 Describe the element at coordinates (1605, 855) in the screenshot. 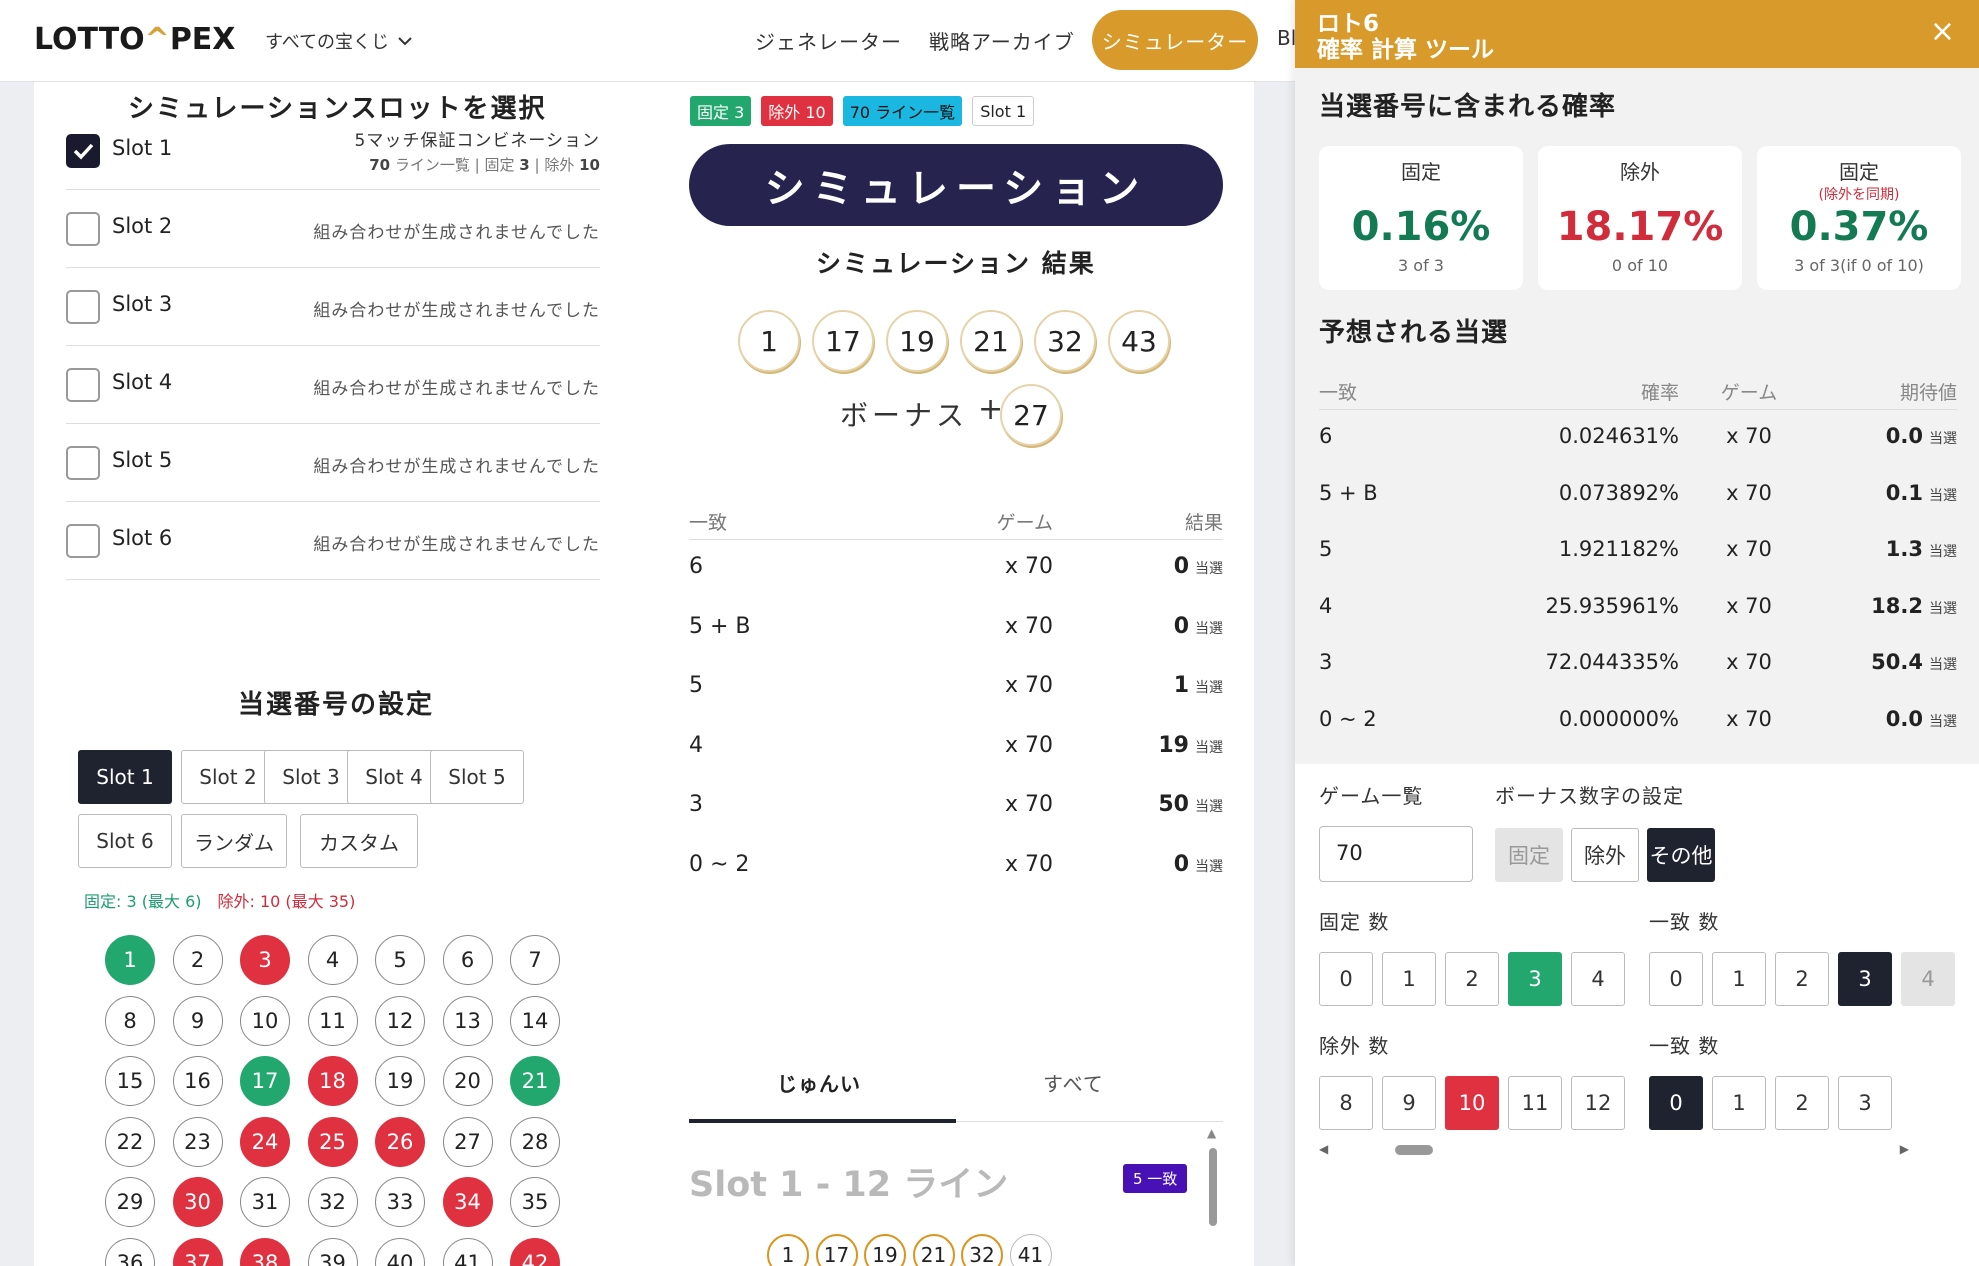

I see `bonus-option-button: 除外` at that location.